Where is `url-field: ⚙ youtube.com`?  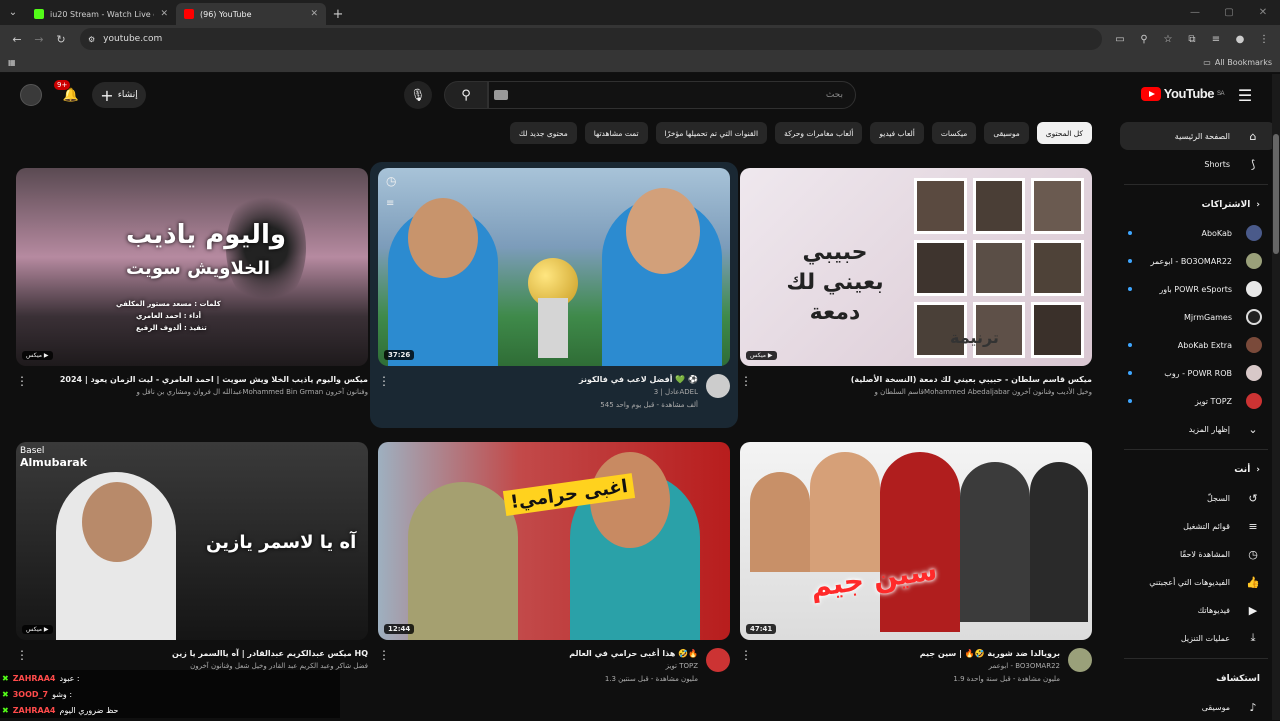
url-field: ⚙ youtube.com is located at coordinates (591, 39).